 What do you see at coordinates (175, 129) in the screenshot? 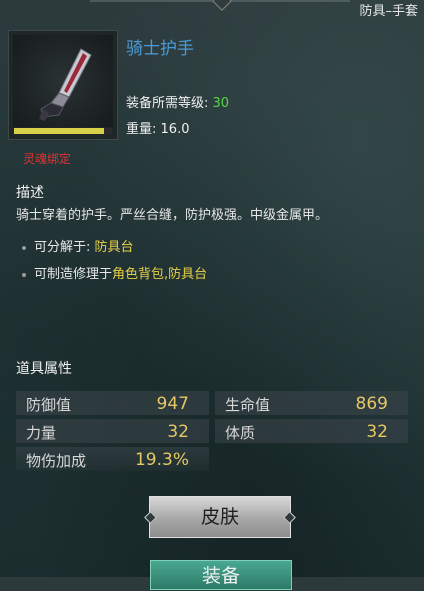
I see `weight-value: 16.0` at bounding box center [175, 129].